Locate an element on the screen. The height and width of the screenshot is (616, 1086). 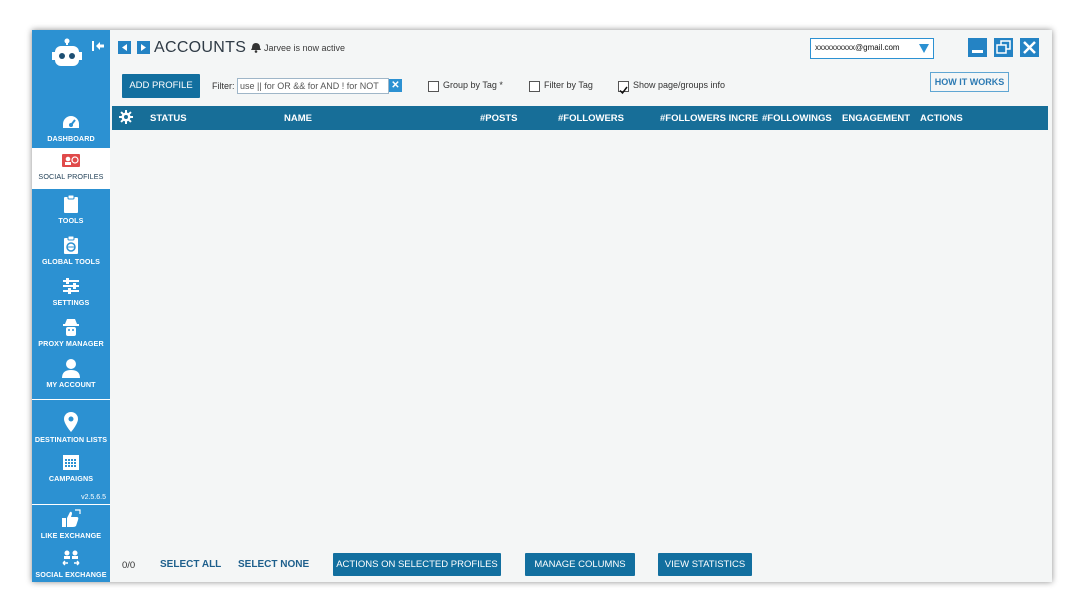
filter-input: use || for OR && for AND ! for NOT is located at coordinates (313, 86).